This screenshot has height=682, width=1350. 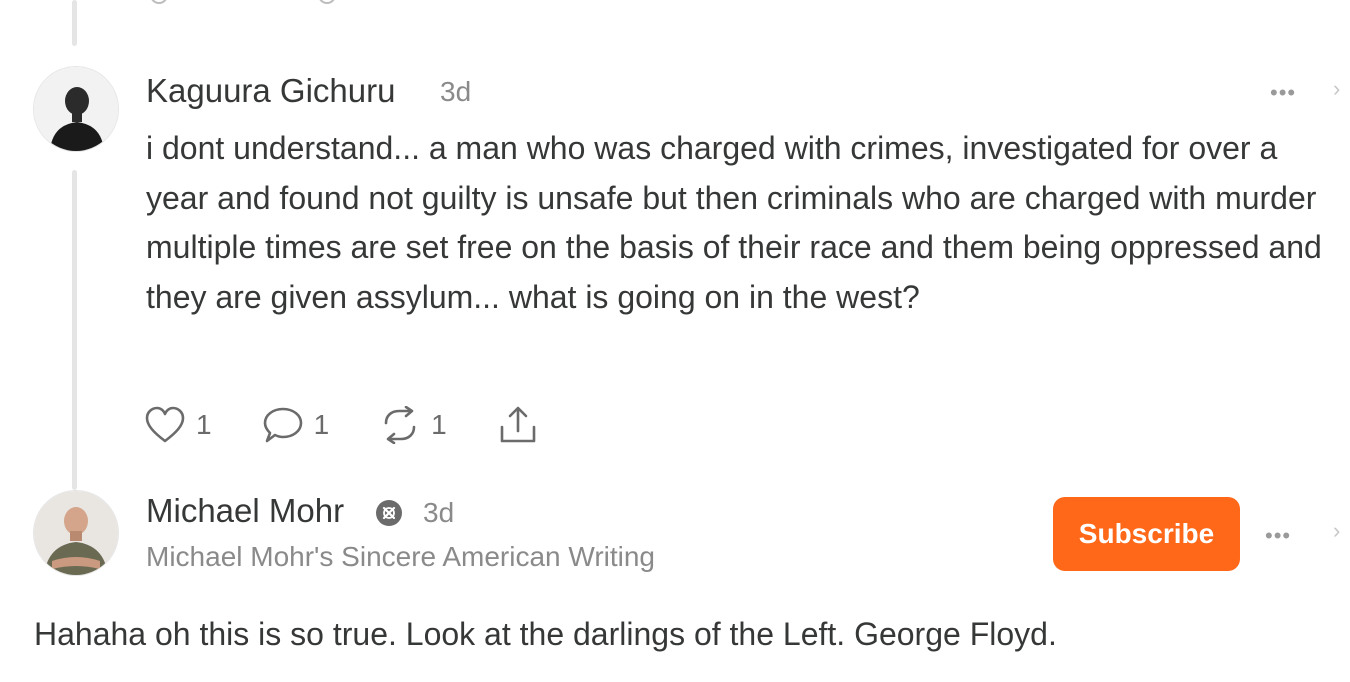 I want to click on author-name: Michael Mohr, so click(x=245, y=511).